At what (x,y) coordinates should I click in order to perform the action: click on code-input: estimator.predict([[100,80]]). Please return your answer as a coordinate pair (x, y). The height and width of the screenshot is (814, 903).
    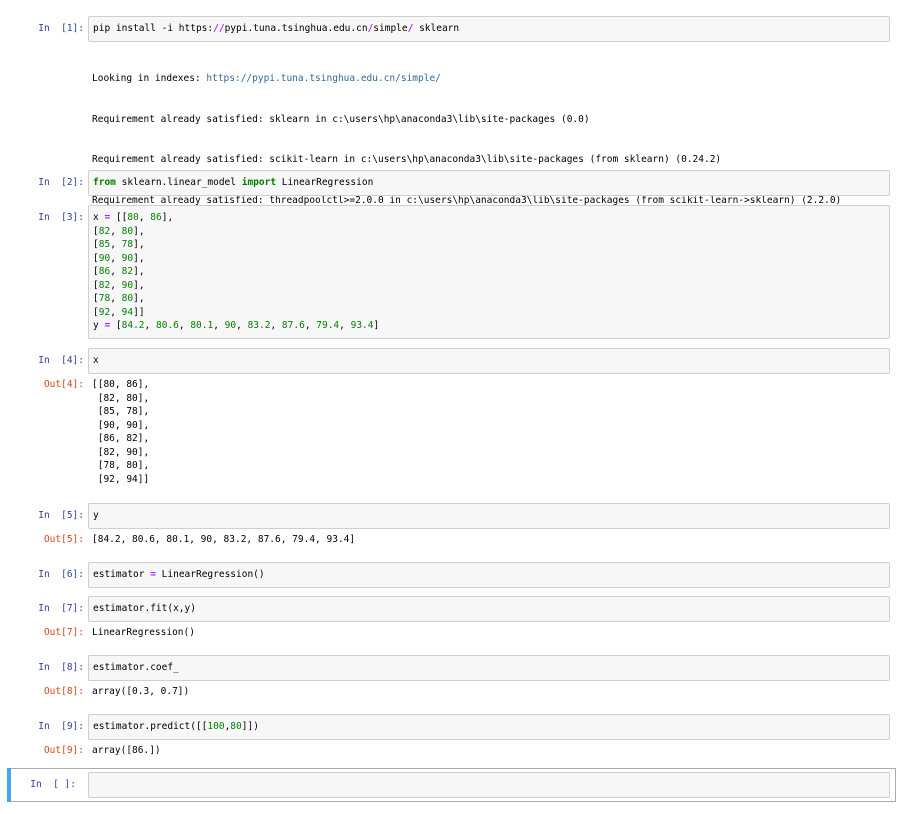
    Looking at the image, I should click on (489, 727).